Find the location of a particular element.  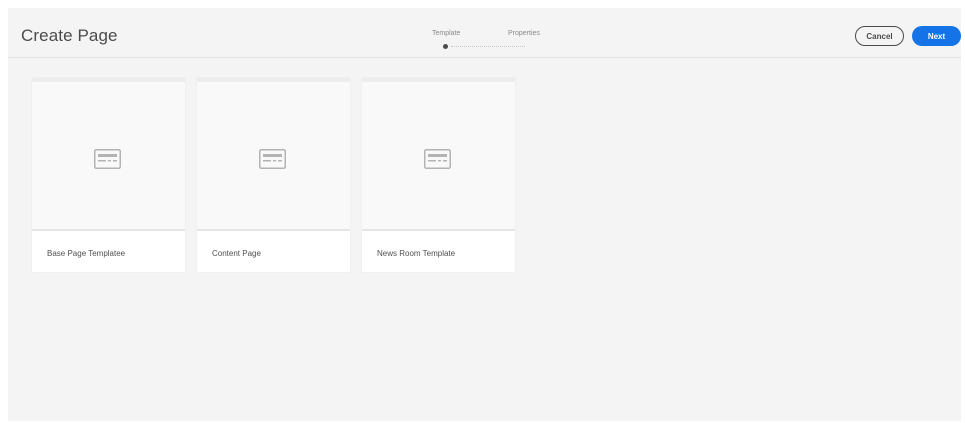

next-button: Next is located at coordinates (936, 36).